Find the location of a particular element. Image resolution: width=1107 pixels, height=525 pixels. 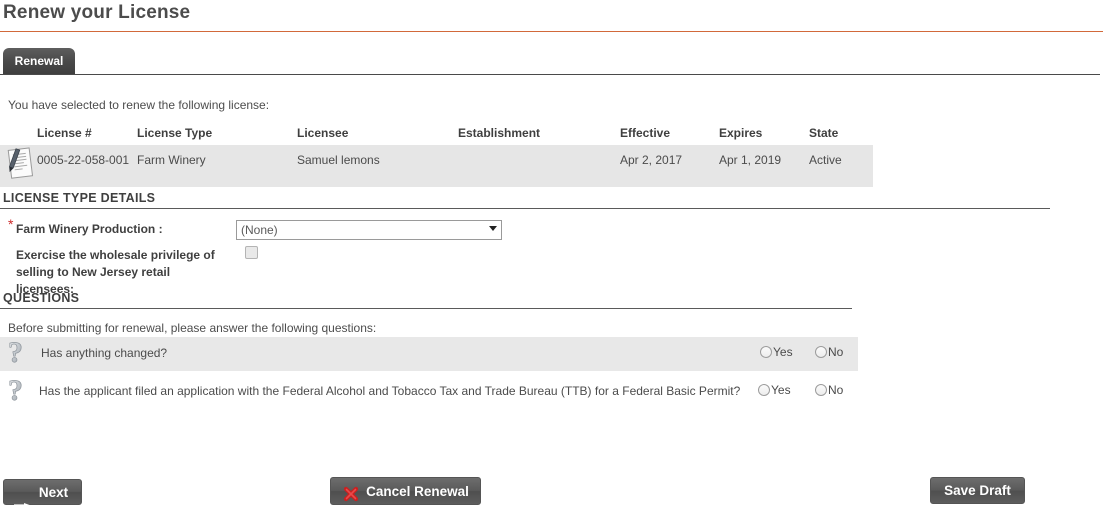

tab-bar-divider is located at coordinates (550, 74).